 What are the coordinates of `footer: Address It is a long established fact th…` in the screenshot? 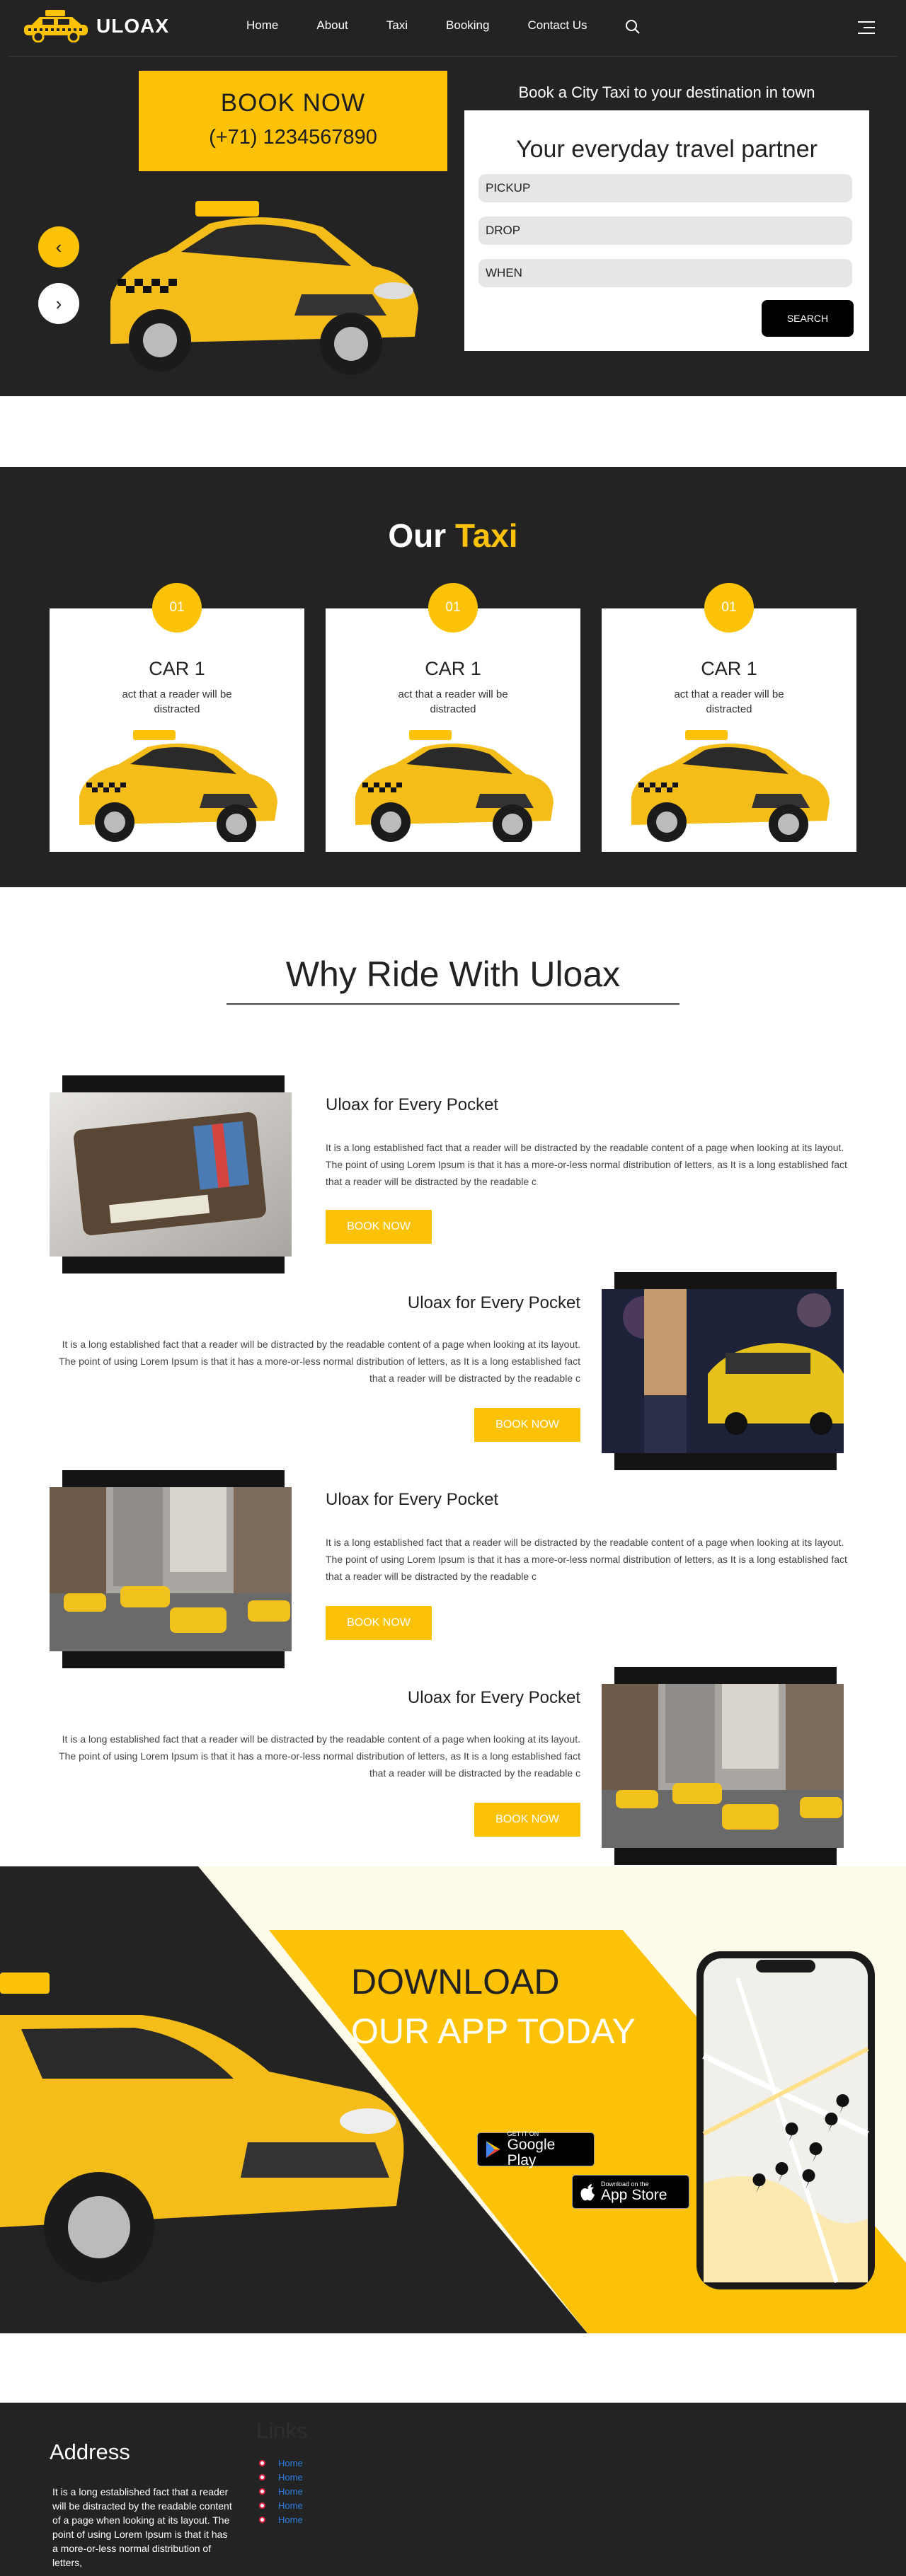 It's located at (453, 2489).